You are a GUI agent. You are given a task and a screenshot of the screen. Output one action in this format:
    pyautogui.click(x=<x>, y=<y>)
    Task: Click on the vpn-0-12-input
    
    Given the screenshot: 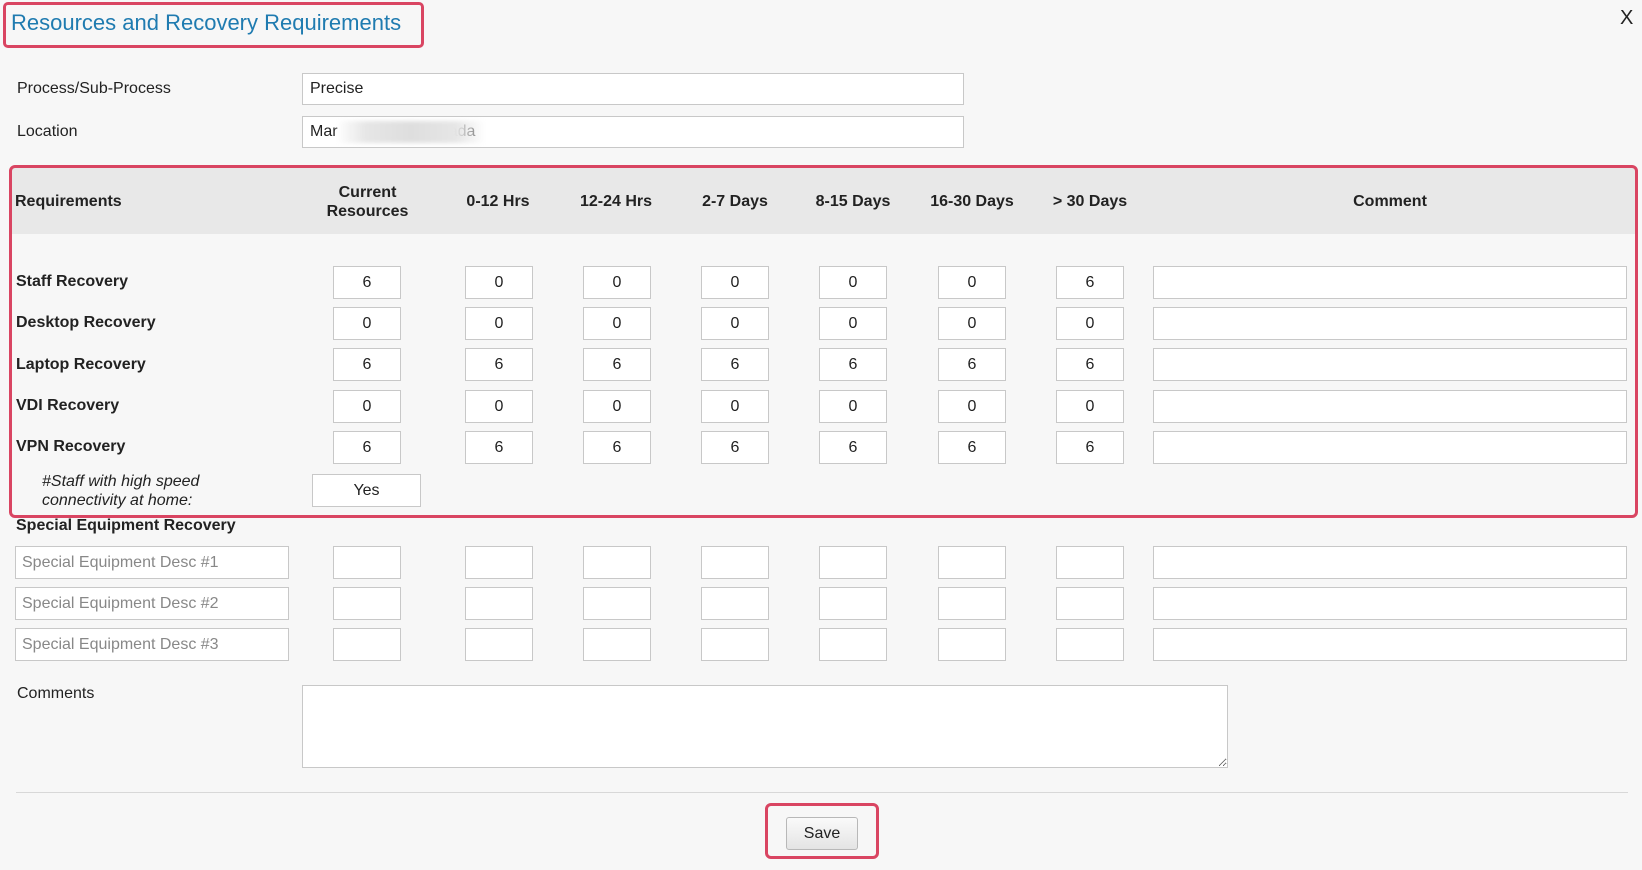 What is the action you would take?
    pyautogui.click(x=499, y=447)
    